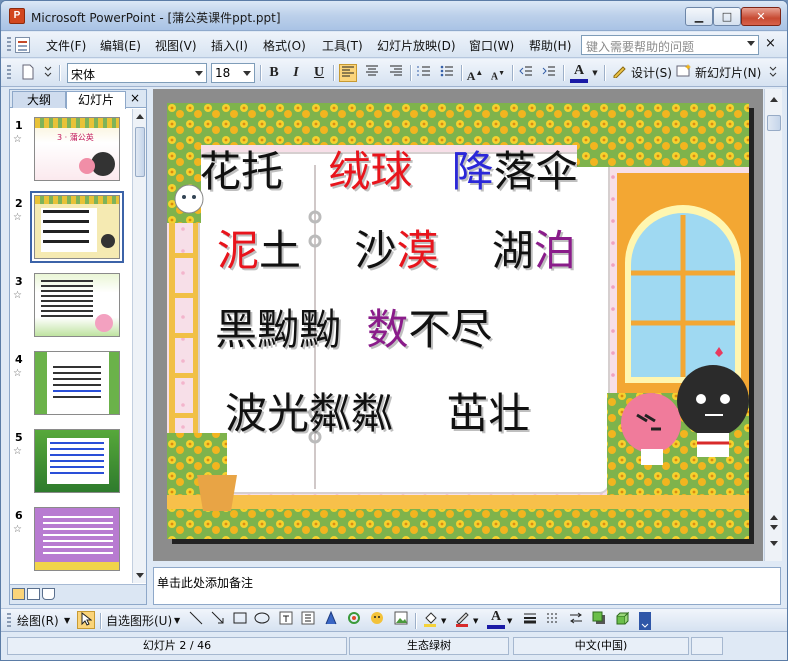 The height and width of the screenshot is (661, 788). What do you see at coordinates (286, 620) in the screenshot?
I see `textbox-icon` at bounding box center [286, 620].